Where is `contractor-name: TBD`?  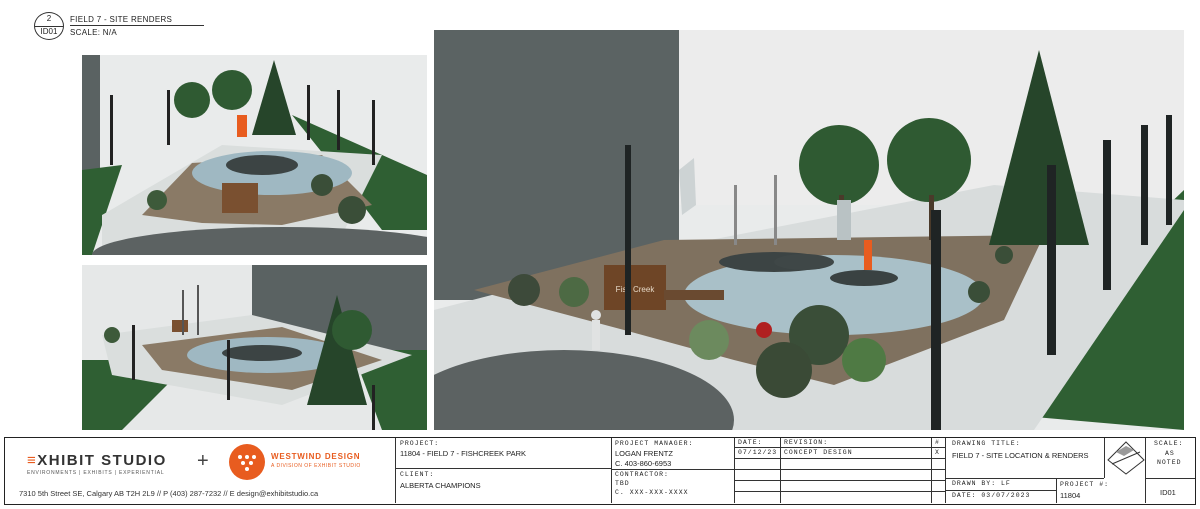 contractor-name: TBD is located at coordinates (622, 483).